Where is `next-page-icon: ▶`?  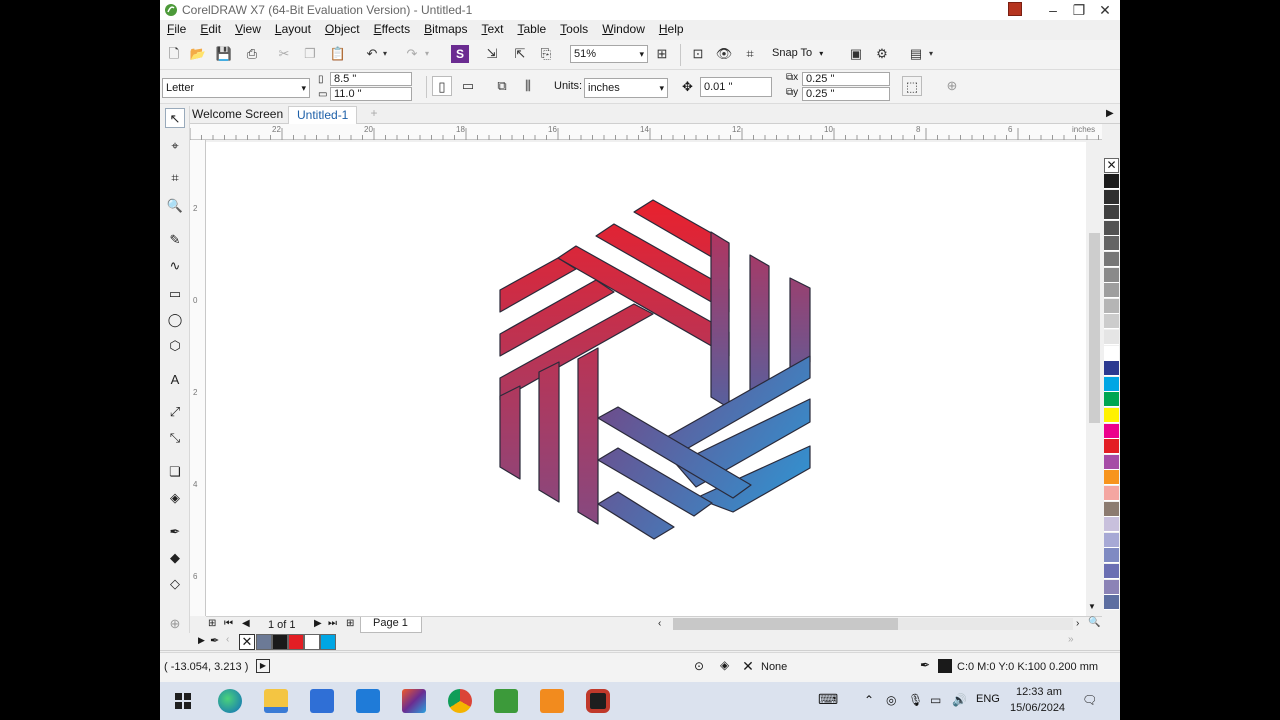 next-page-icon: ▶ is located at coordinates (318, 623).